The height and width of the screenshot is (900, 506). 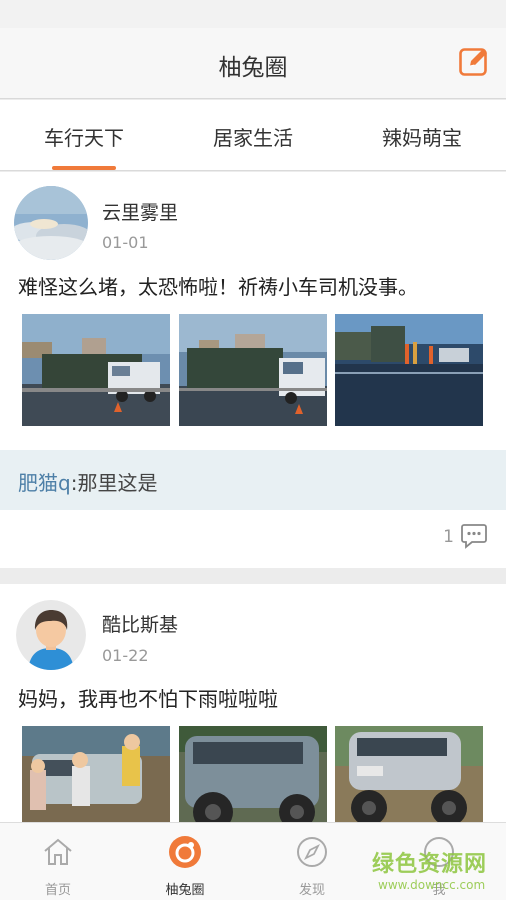 I want to click on tab-mom-baby: 辣妈萌宝, so click(x=422, y=136).